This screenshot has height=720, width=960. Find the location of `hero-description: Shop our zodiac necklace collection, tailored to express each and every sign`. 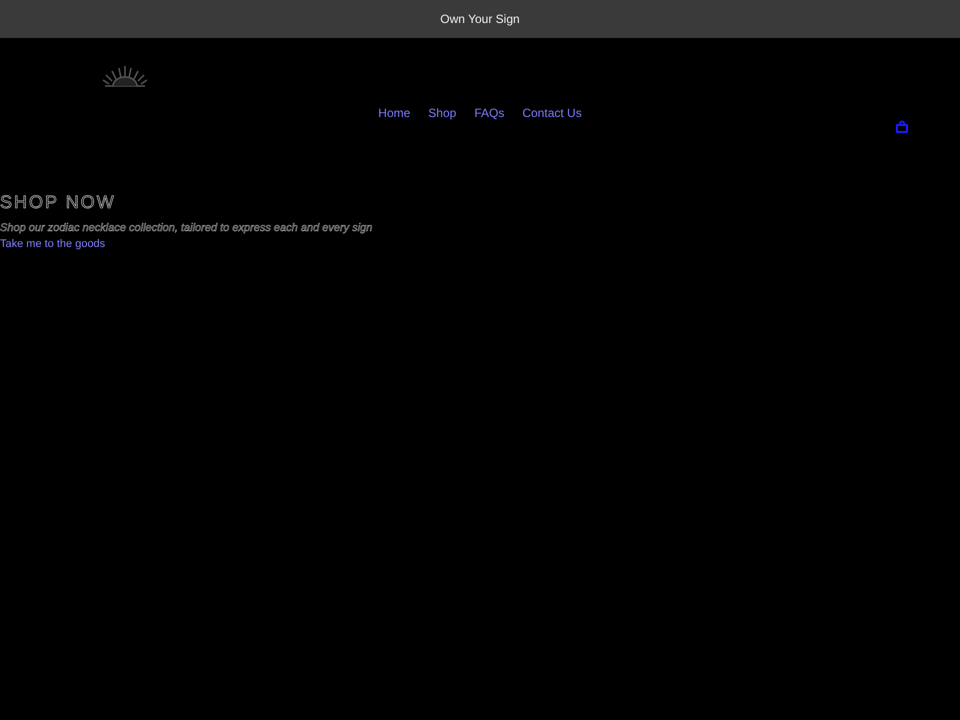

hero-description: Shop our zodiac necklace collection, tailored to express each and every sign is located at coordinates (186, 228).